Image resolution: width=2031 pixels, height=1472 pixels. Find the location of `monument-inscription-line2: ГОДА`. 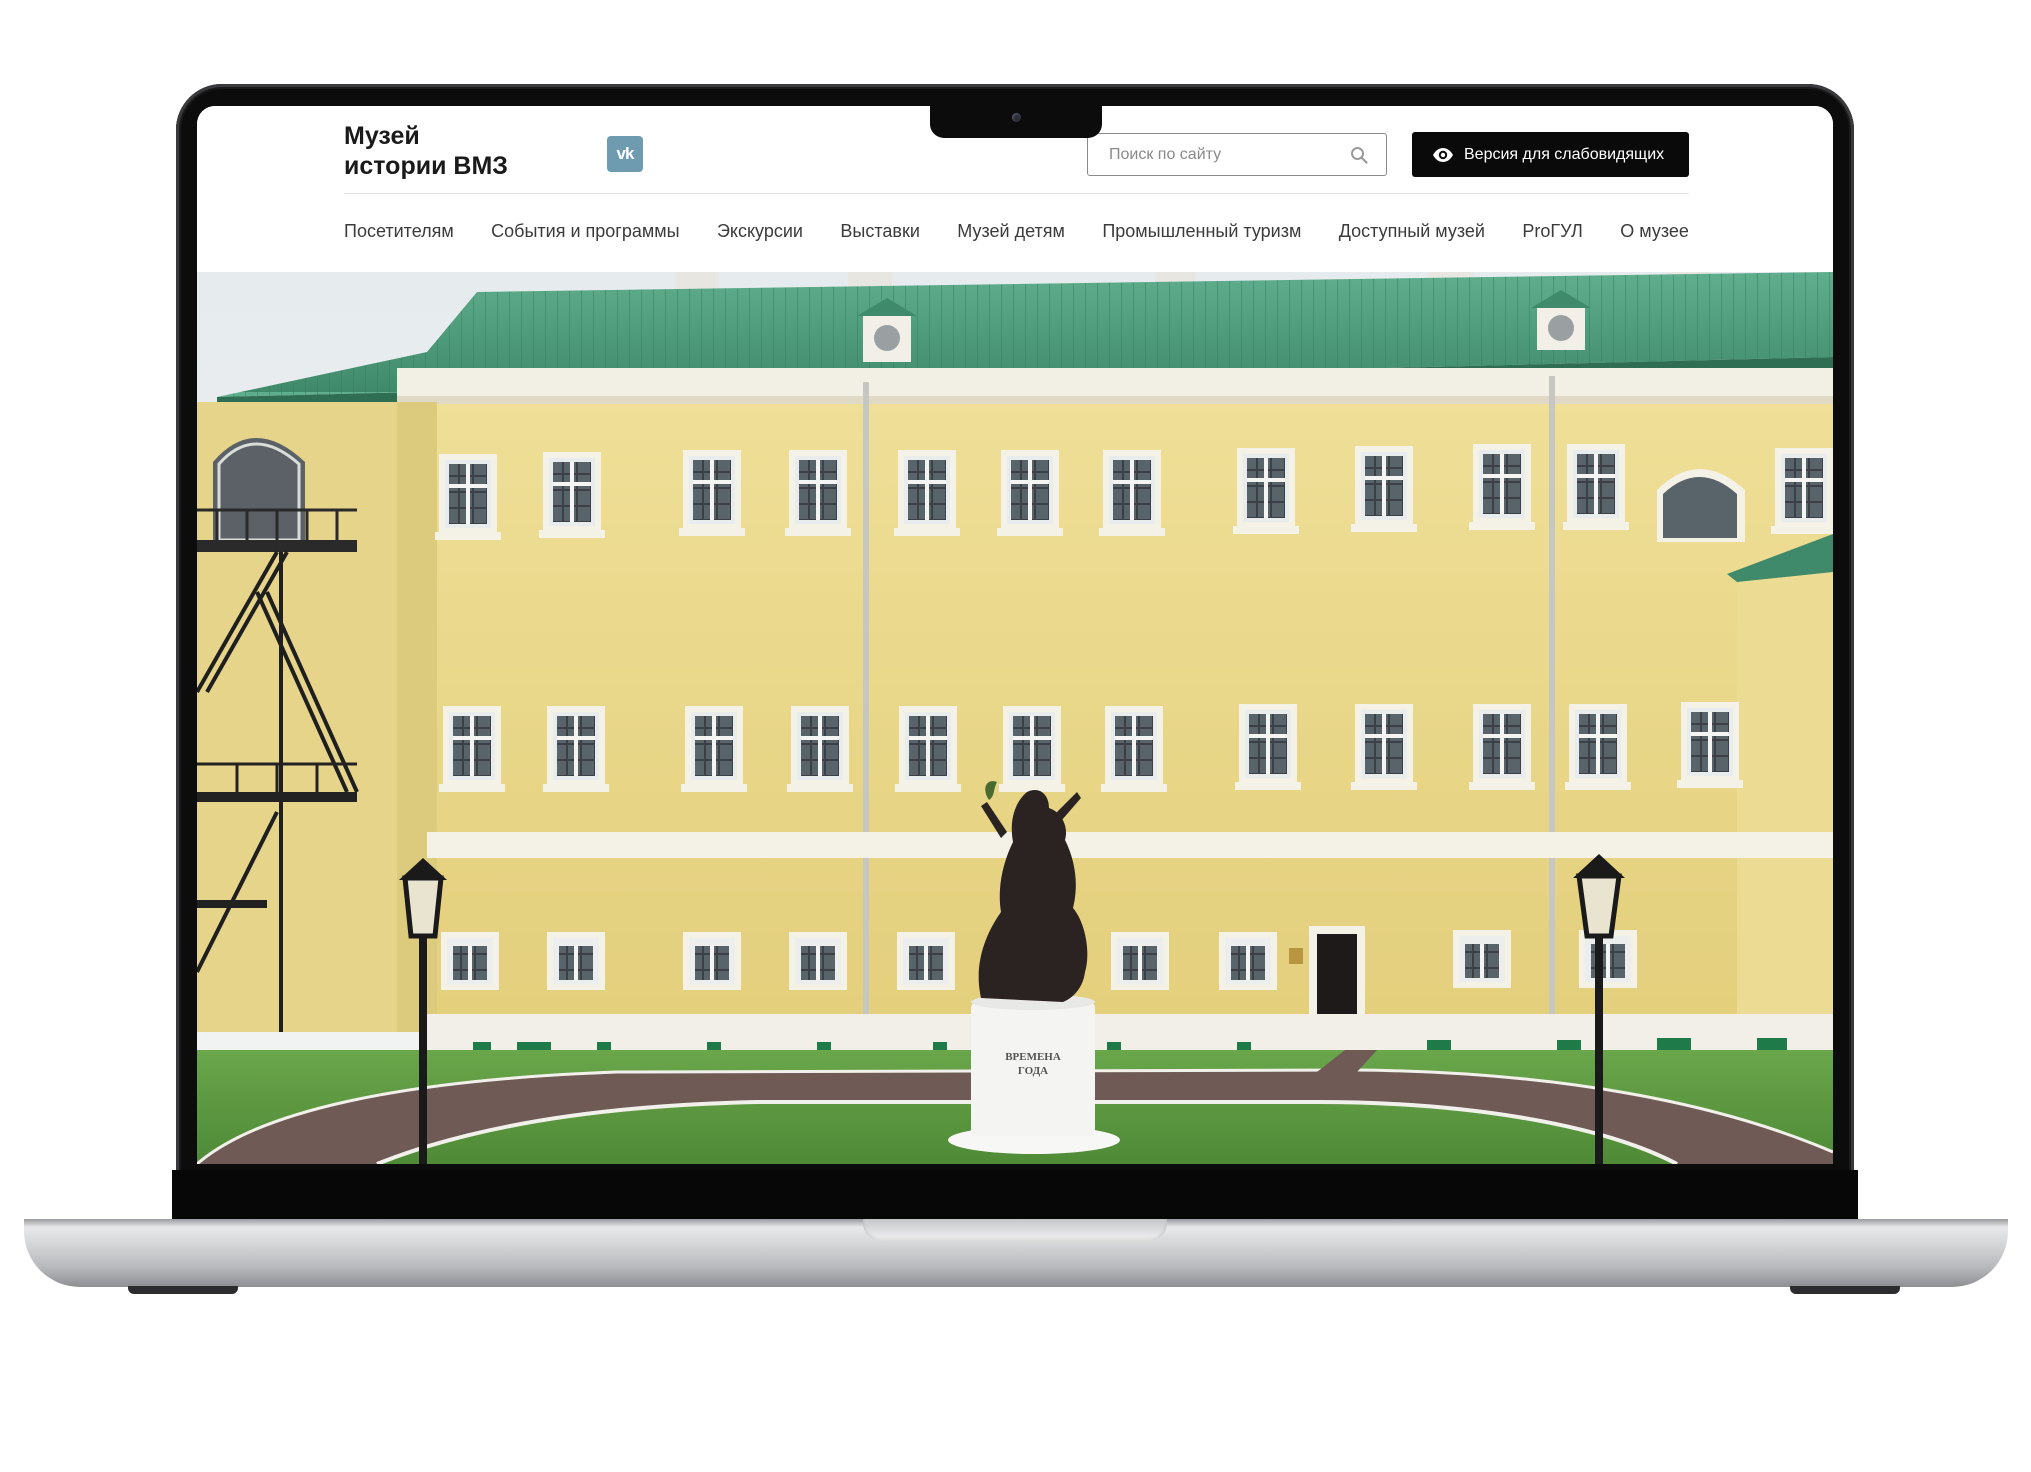

monument-inscription-line2: ГОДА is located at coordinates (1033, 1071).